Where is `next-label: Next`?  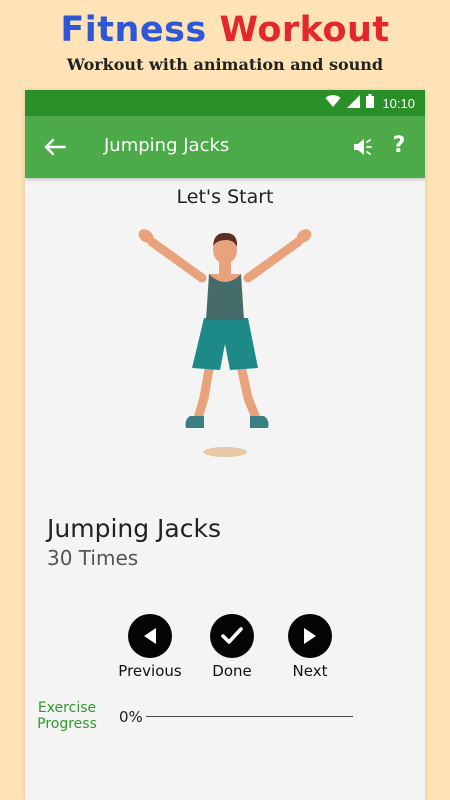 next-label: Next is located at coordinates (310, 671).